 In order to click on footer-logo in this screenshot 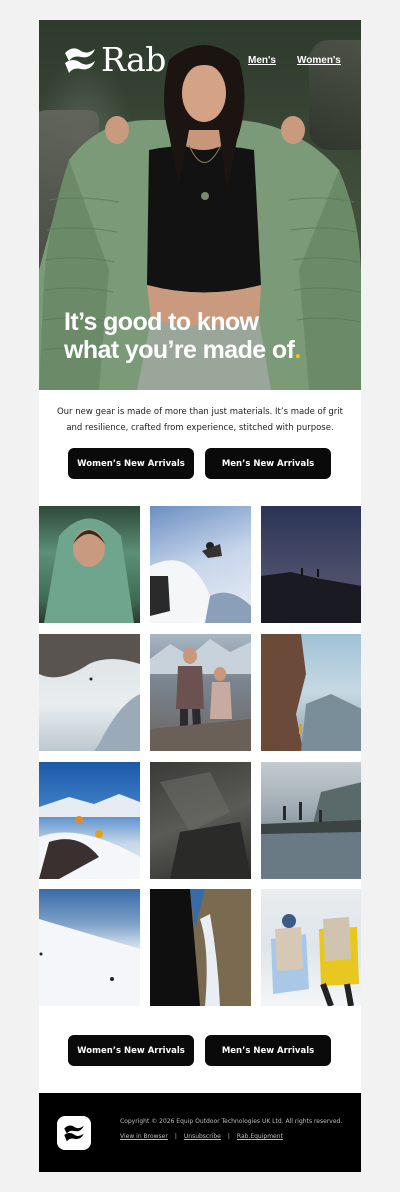, I will do `click(74, 1133)`.